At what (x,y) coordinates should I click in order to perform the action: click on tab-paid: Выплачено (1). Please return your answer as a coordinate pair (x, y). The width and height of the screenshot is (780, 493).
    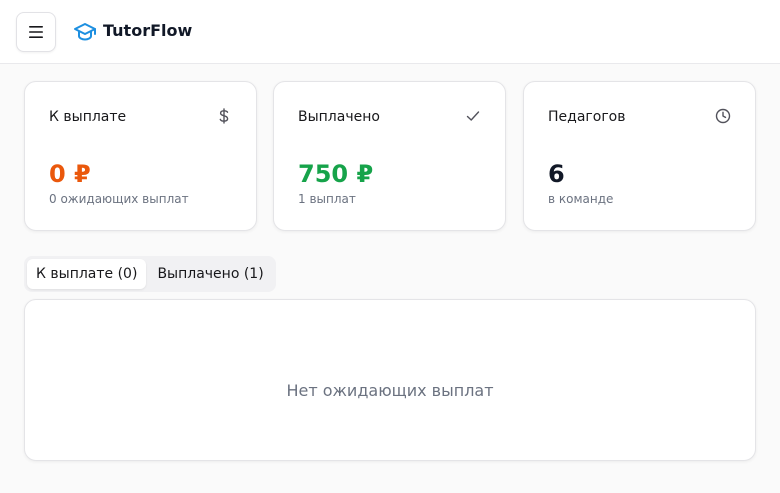
    Looking at the image, I should click on (210, 274).